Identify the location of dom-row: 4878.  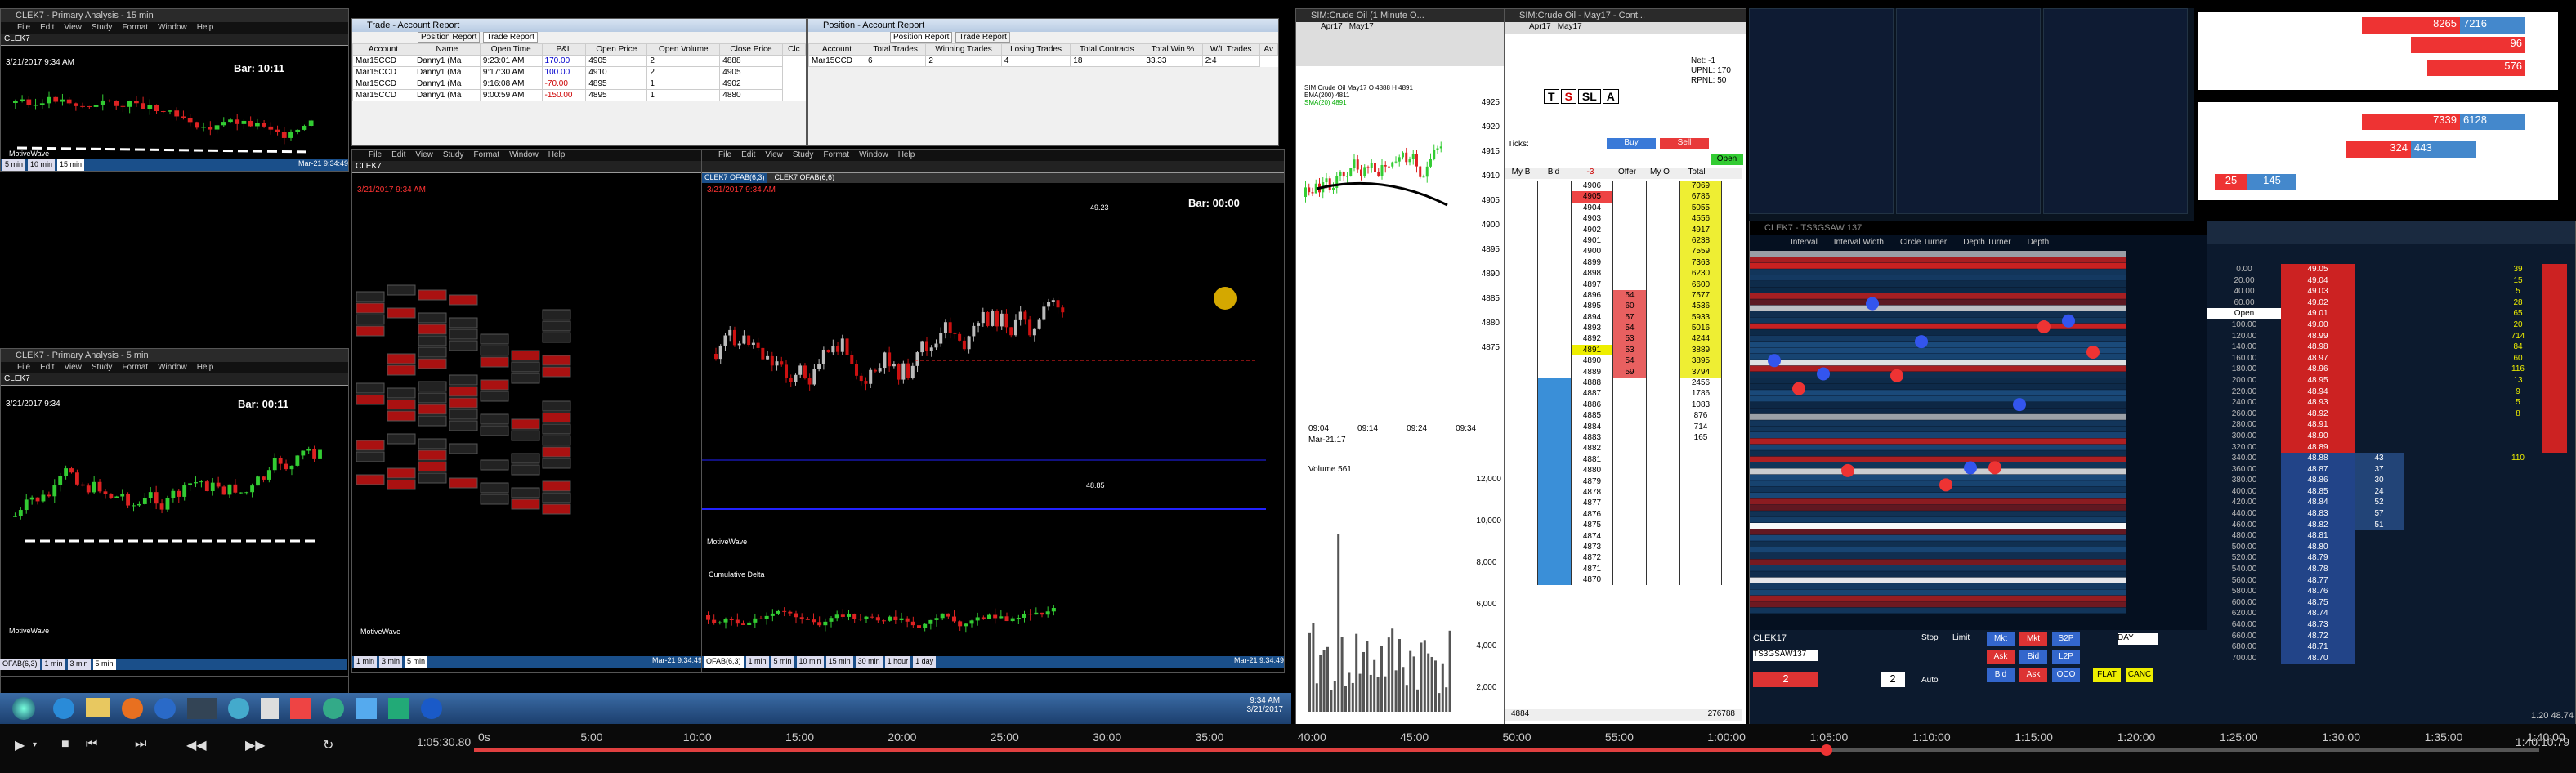
(1623, 492).